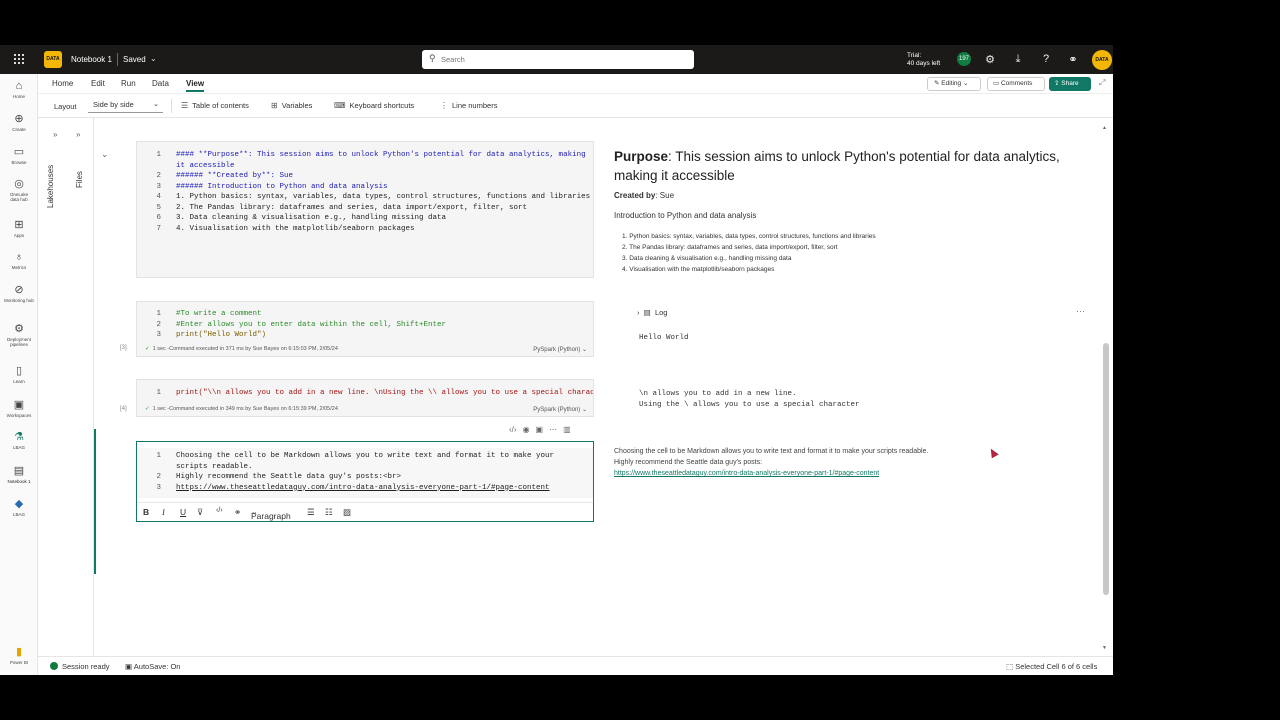 Image resolution: width=1280 pixels, height=720 pixels. What do you see at coordinates (163, 512) in the screenshot?
I see `italic-icon: I` at bounding box center [163, 512].